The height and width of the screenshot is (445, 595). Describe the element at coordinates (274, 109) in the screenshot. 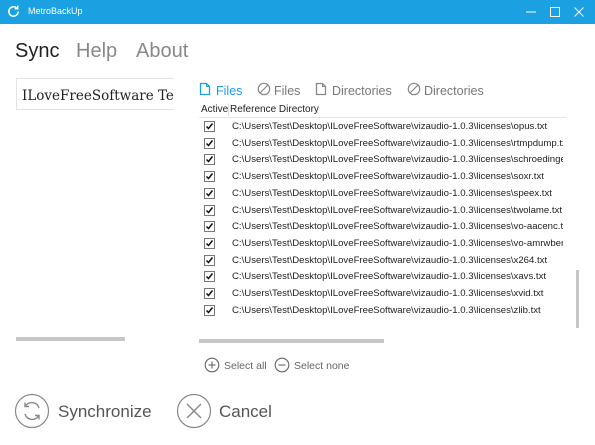

I see `column-header-reference-directory: Reference Directory` at that location.